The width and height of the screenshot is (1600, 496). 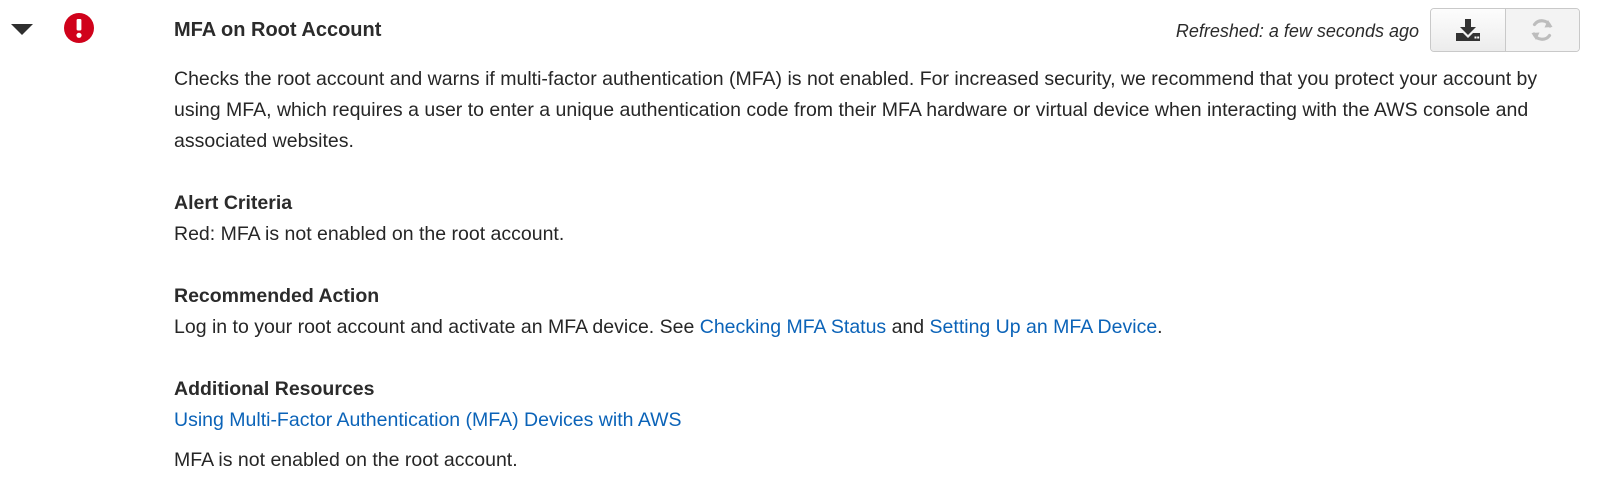 What do you see at coordinates (274, 389) in the screenshot?
I see `additional-resources-heading: Additional Resources` at bounding box center [274, 389].